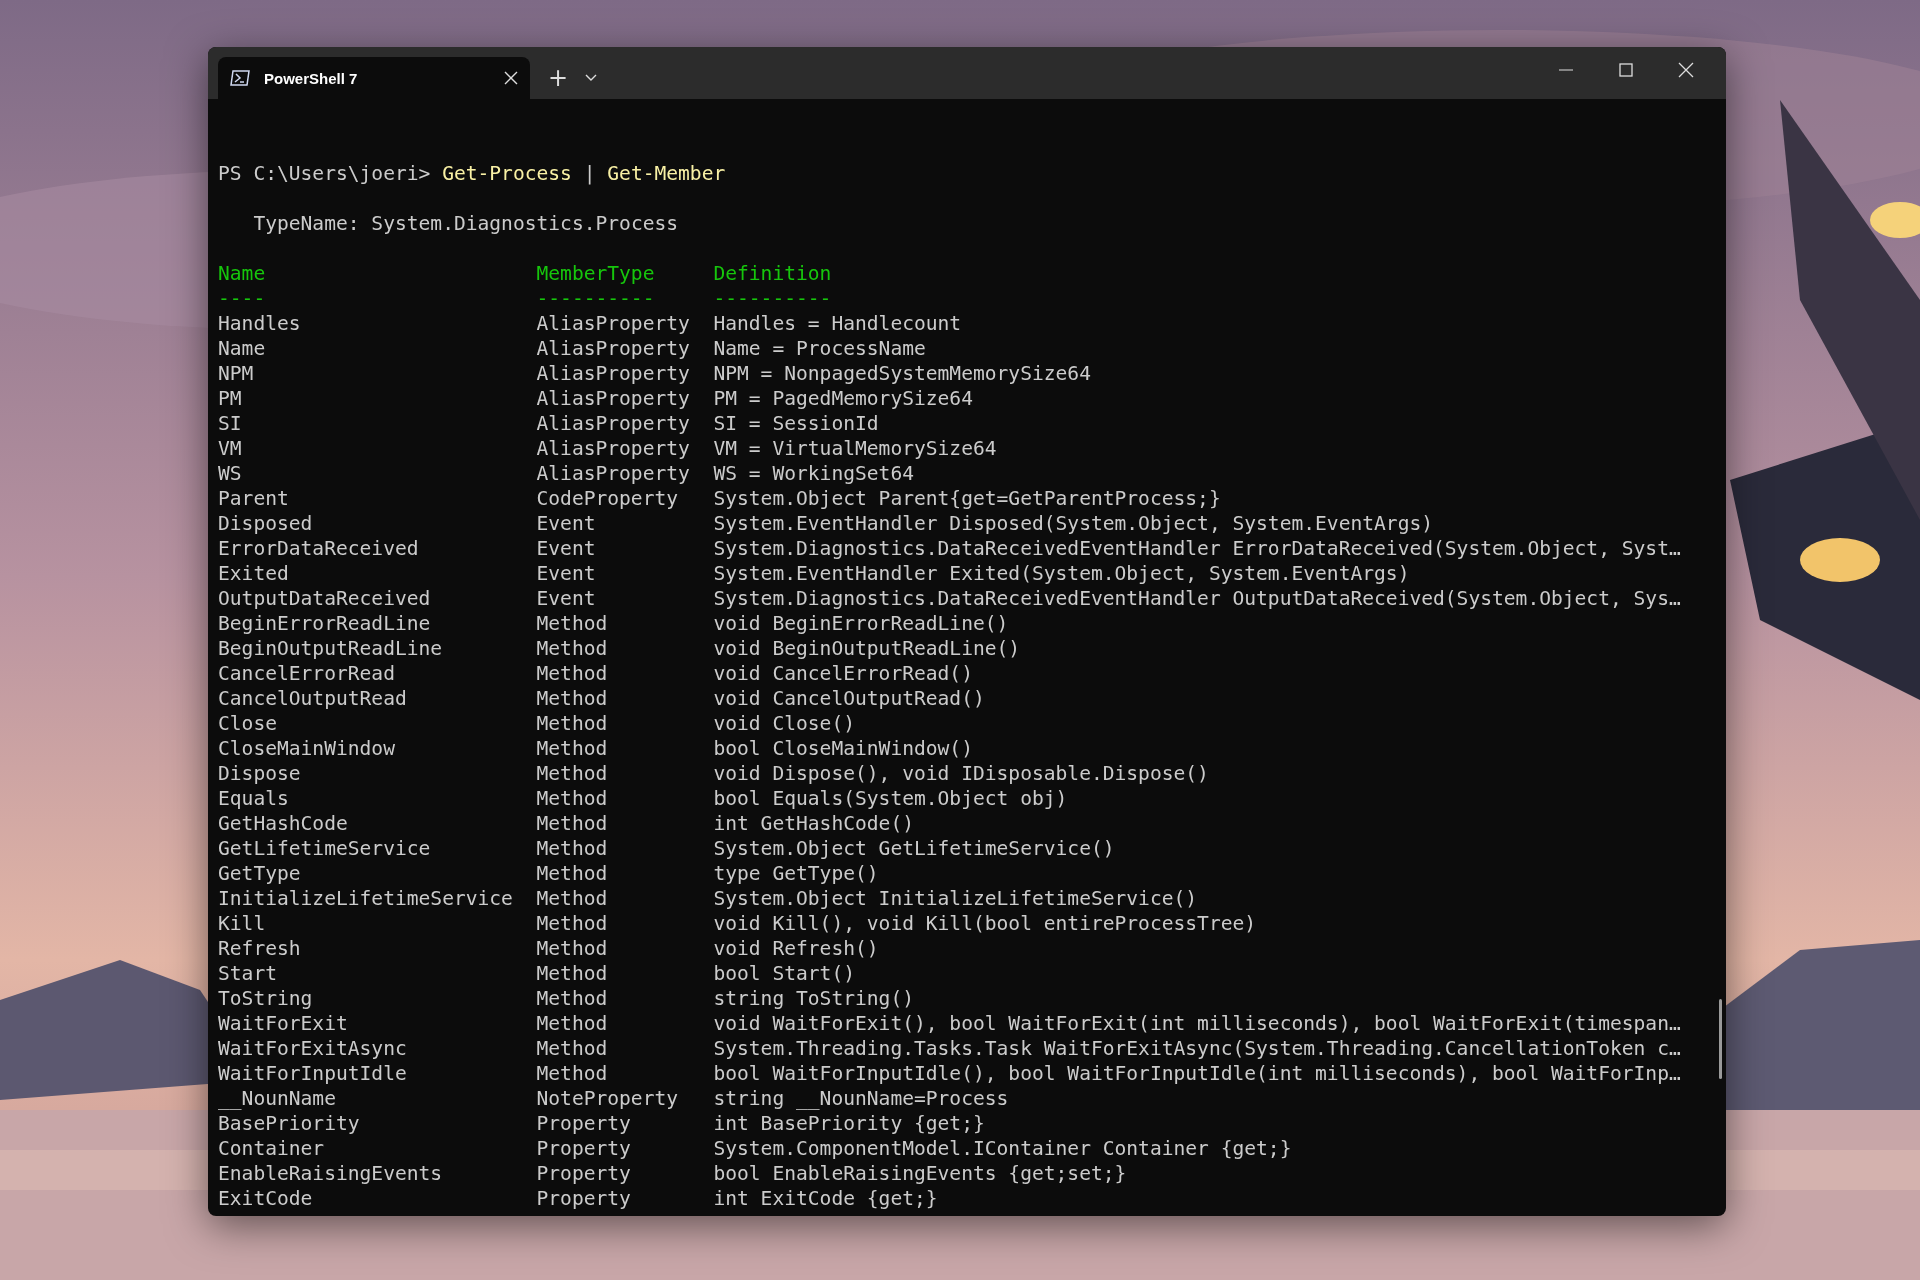  I want to click on member-definition: NPM = NonpagedSystemMemorySize64, so click(902, 373).